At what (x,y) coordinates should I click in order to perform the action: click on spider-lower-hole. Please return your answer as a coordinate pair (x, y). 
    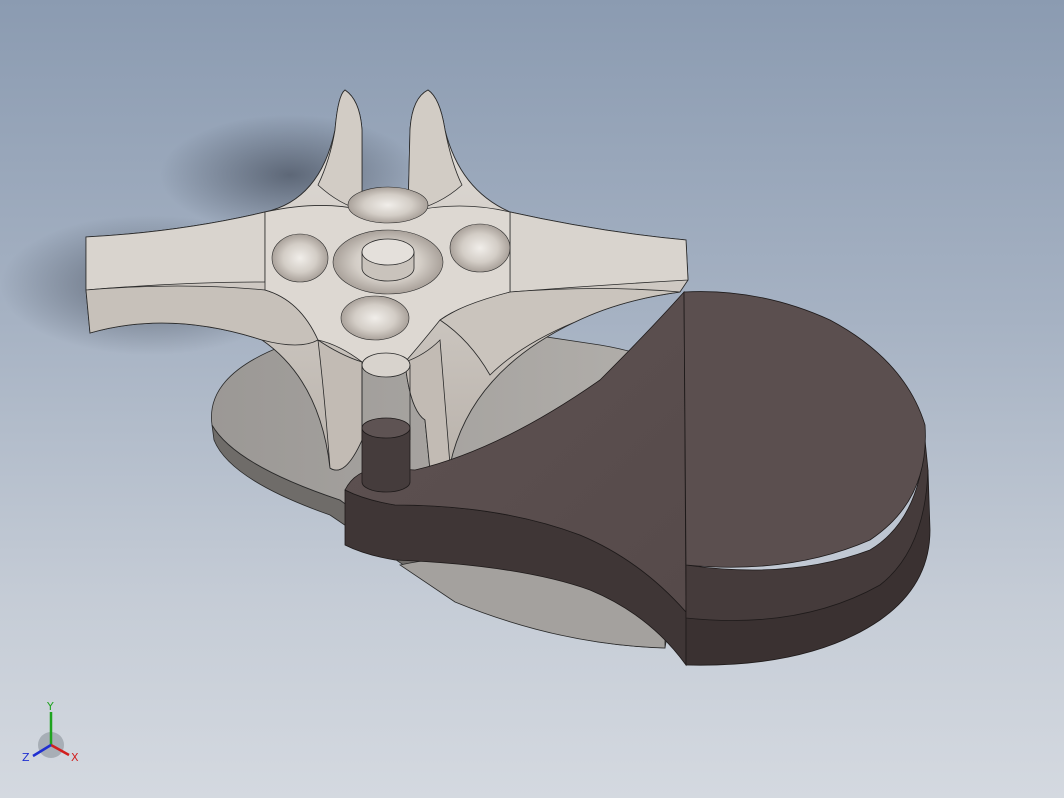
    Looking at the image, I should click on (386, 365).